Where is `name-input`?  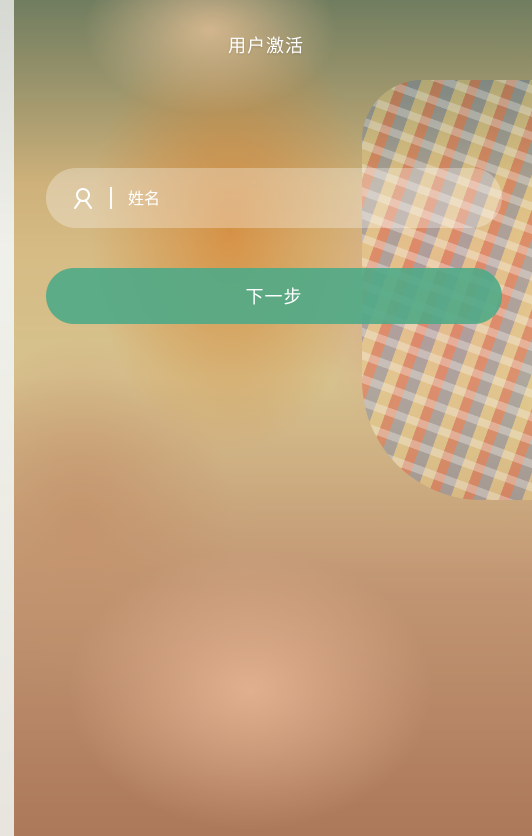 name-input is located at coordinates (298, 198).